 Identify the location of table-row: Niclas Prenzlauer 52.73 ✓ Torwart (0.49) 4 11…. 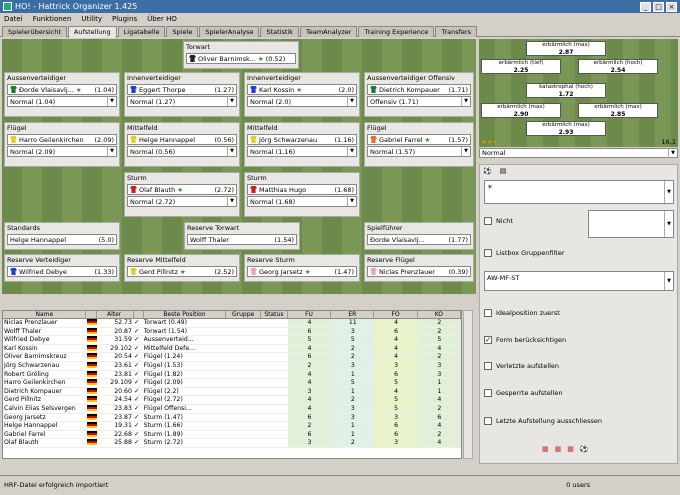
(232, 323).